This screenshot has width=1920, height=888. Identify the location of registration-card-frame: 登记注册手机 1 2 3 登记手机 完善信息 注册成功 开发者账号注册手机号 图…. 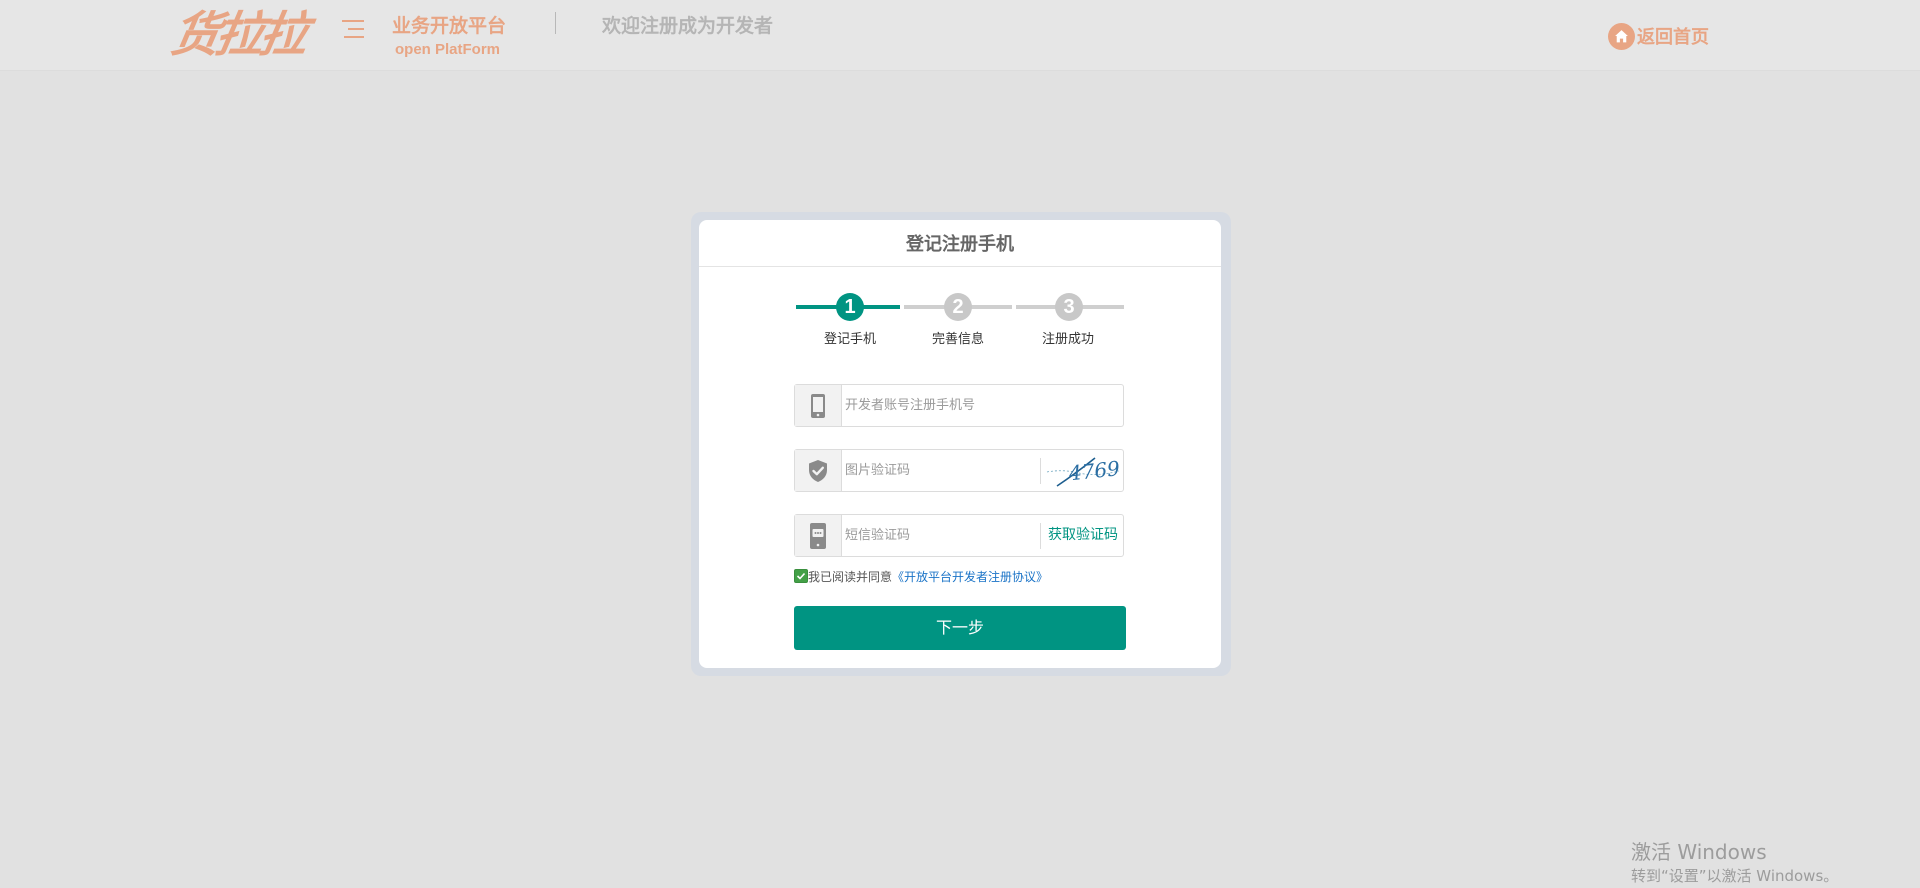
(961, 444).